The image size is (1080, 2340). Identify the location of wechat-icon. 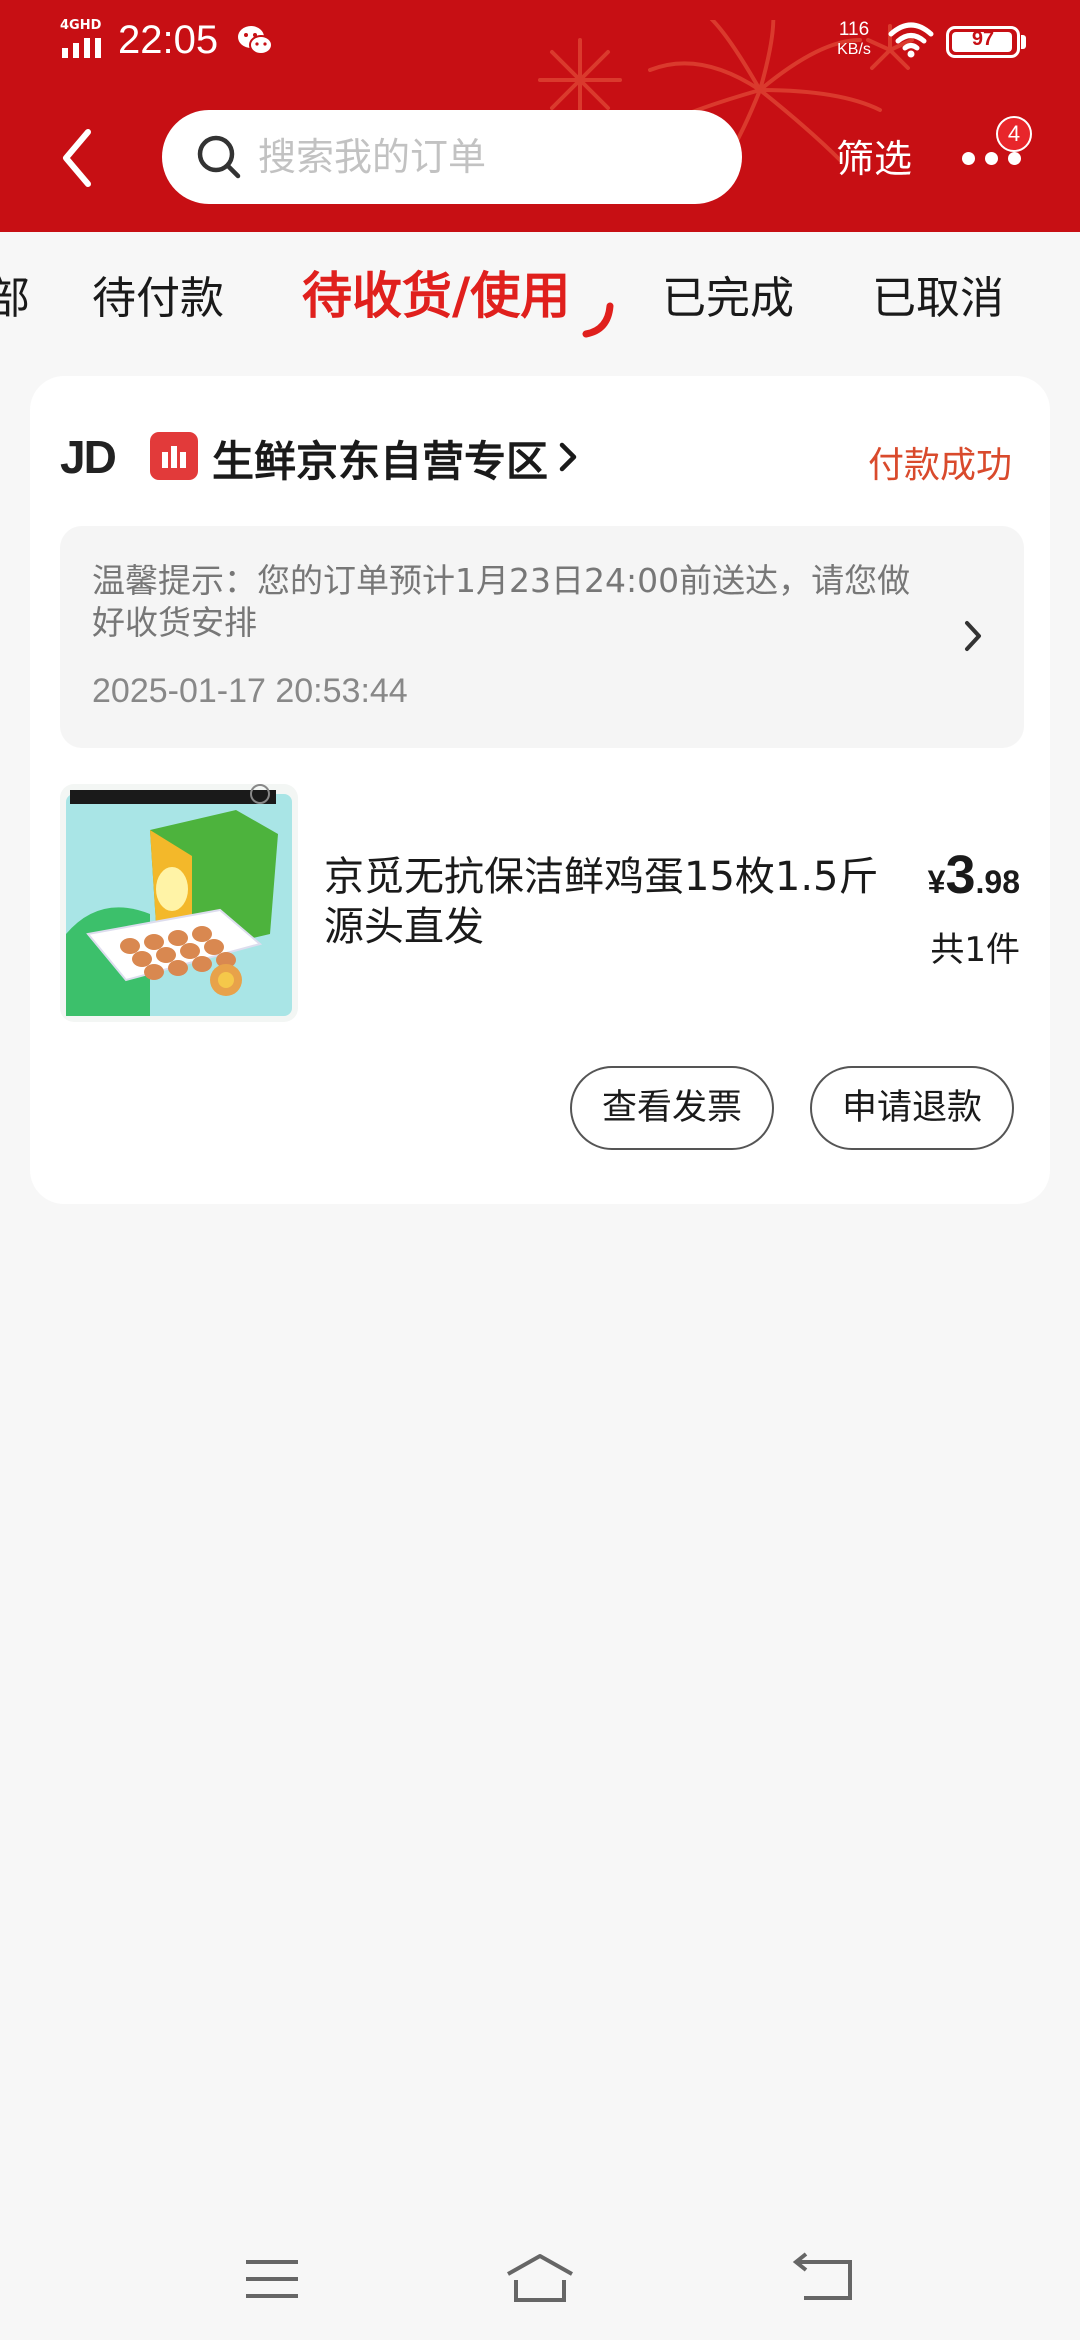
(255, 40).